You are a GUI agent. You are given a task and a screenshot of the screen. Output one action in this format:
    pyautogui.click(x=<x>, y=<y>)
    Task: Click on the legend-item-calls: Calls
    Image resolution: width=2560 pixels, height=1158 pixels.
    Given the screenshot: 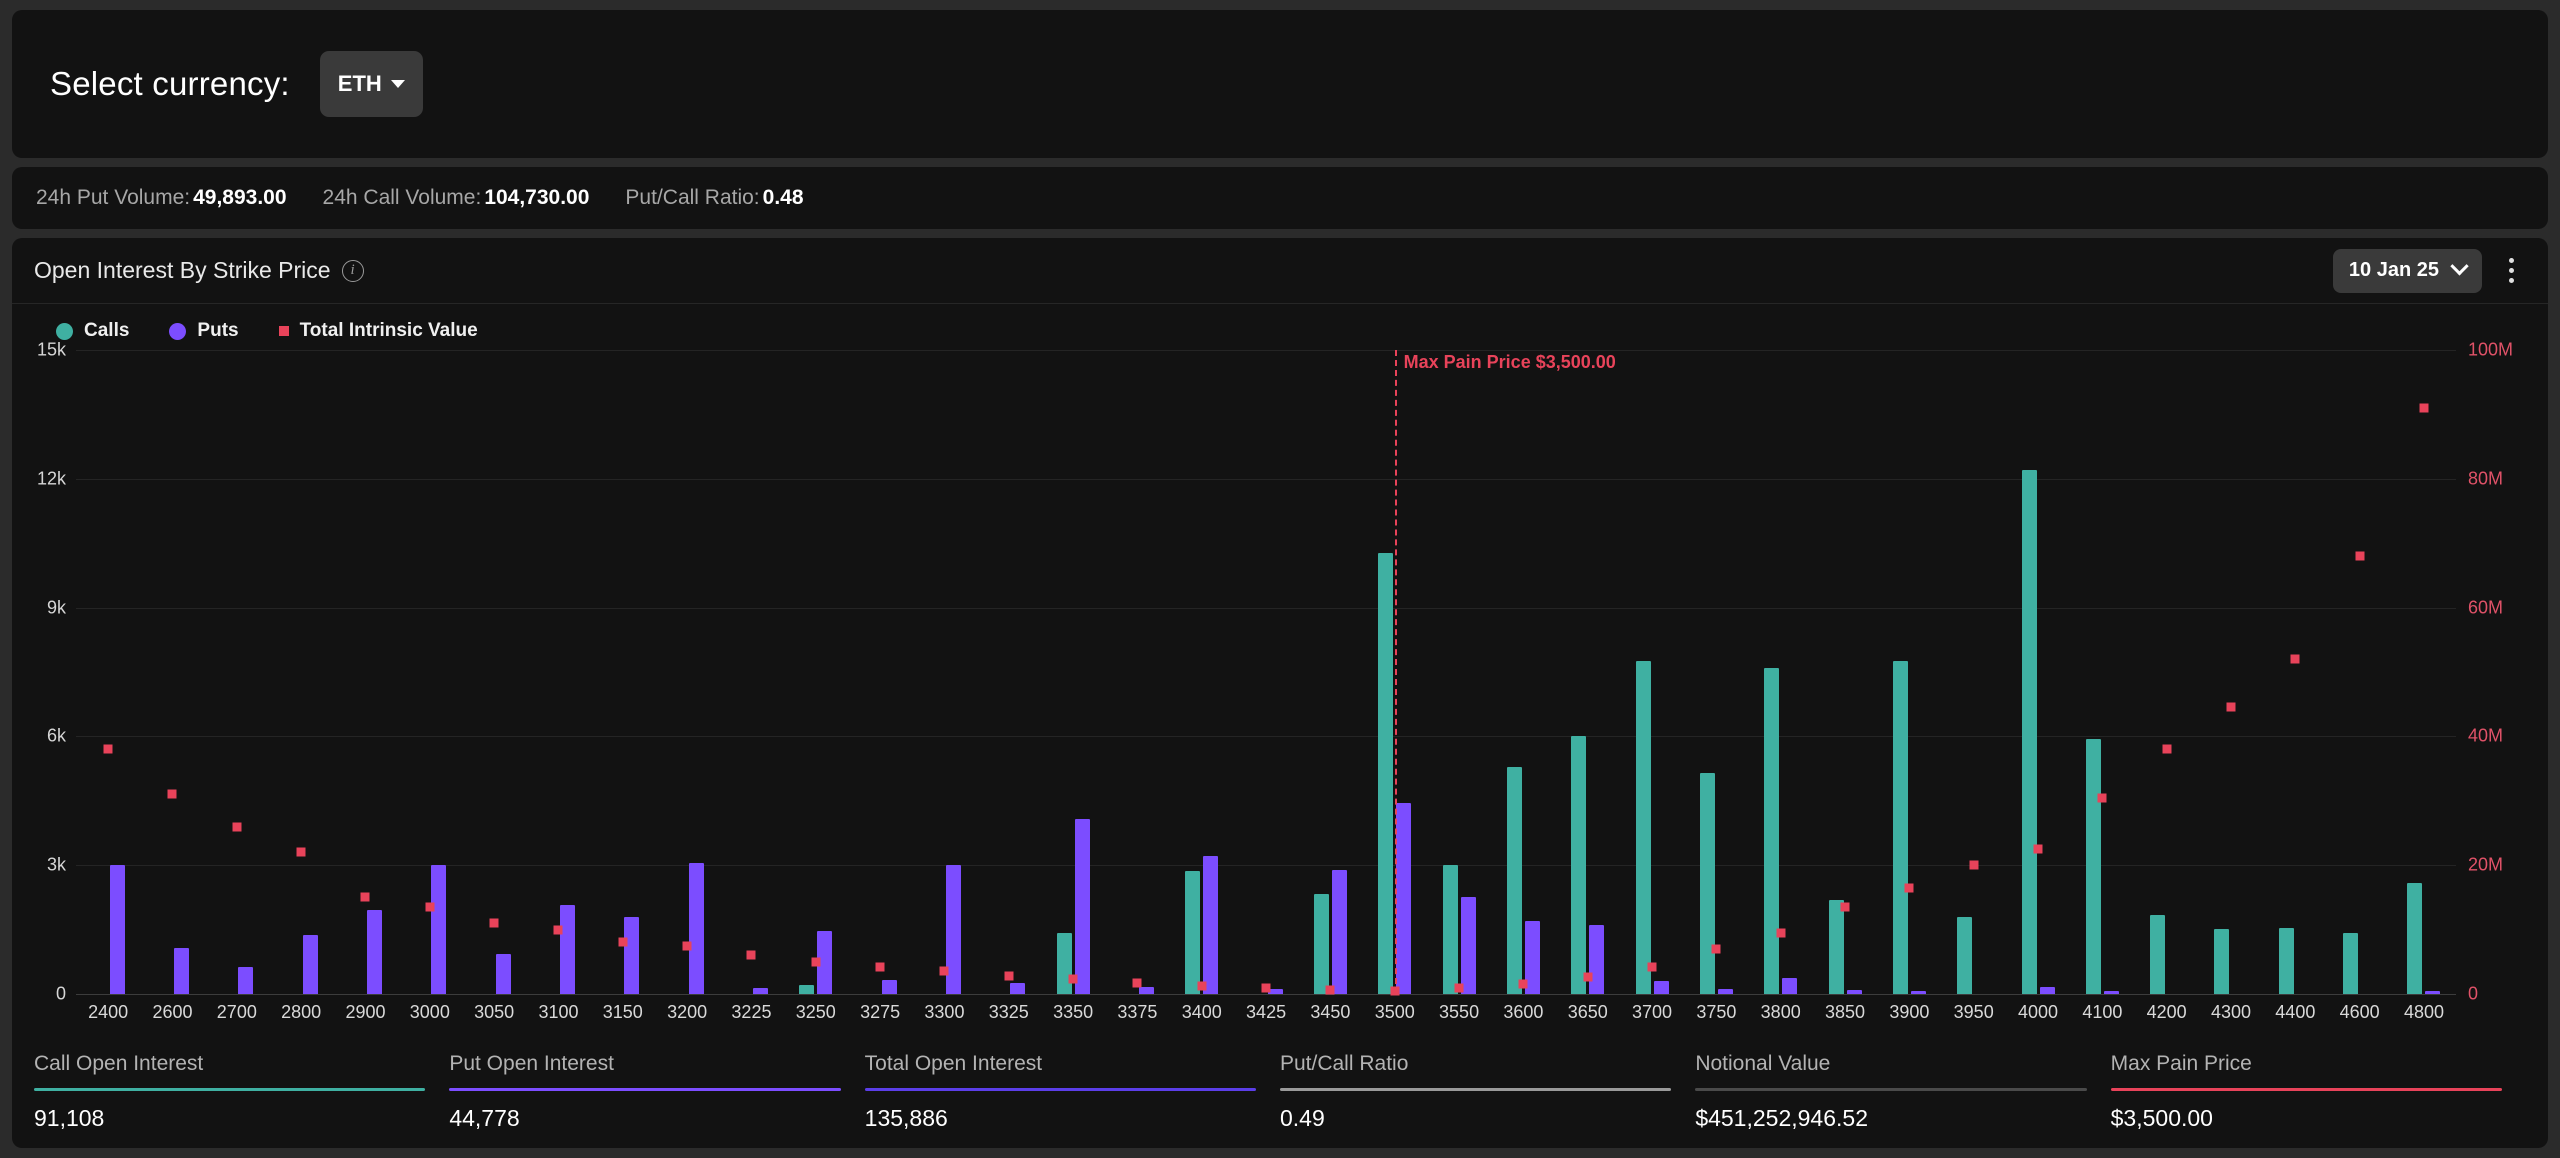 What is the action you would take?
    pyautogui.click(x=92, y=331)
    